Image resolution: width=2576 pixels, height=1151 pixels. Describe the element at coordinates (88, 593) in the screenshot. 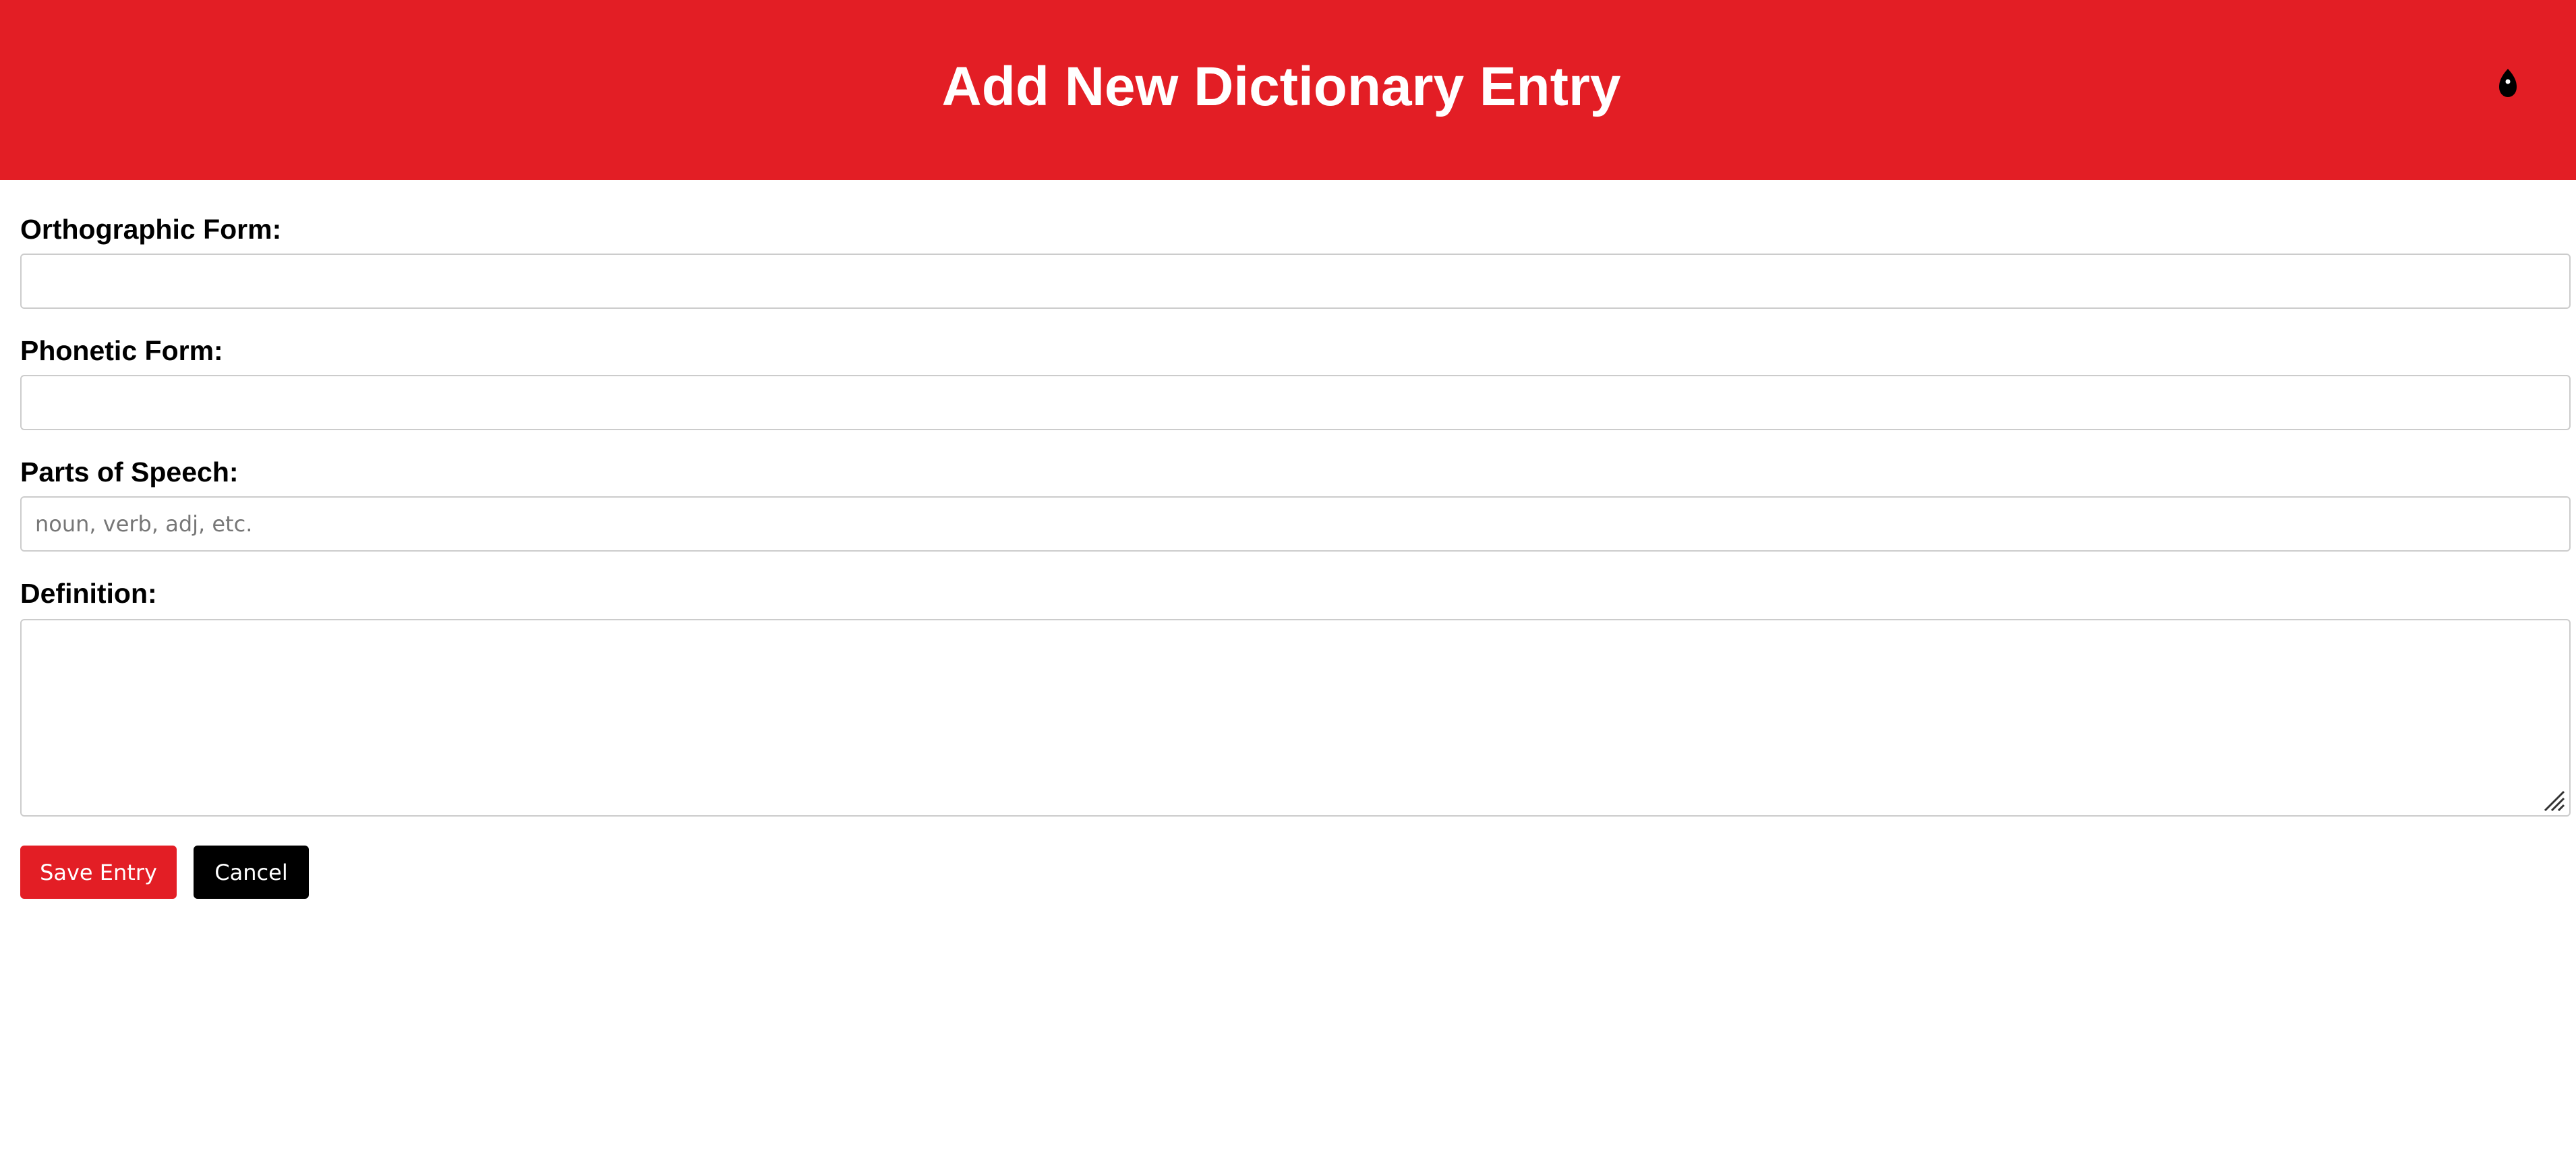

I see `definition-label: Definition:` at that location.